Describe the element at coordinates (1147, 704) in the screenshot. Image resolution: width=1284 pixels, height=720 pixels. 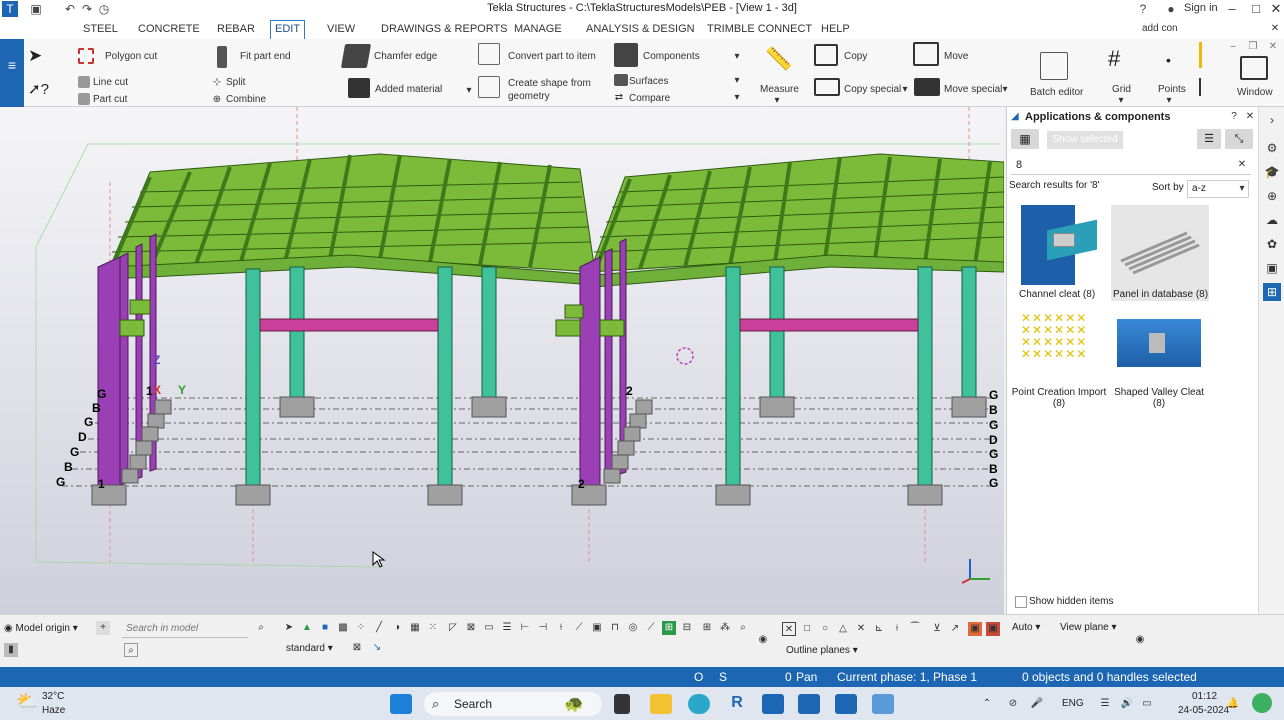
I see `tray-battery-icon: ▭` at that location.